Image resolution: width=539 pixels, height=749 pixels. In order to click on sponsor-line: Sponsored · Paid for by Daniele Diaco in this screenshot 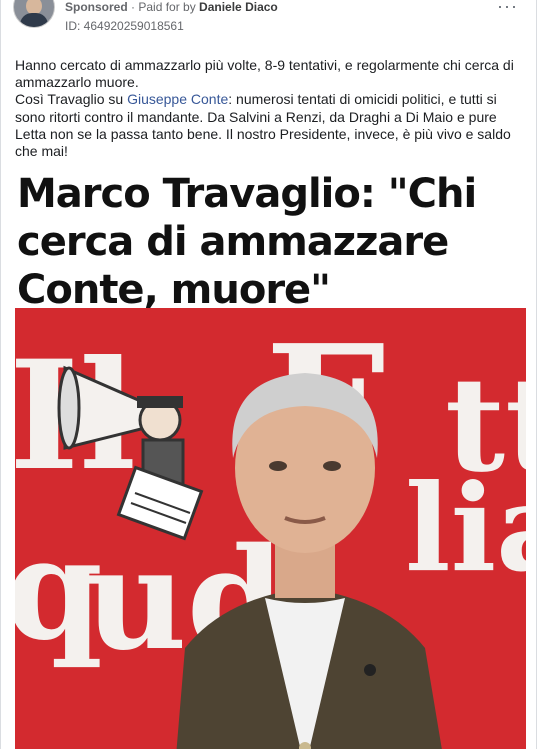, I will do `click(171, 7)`.